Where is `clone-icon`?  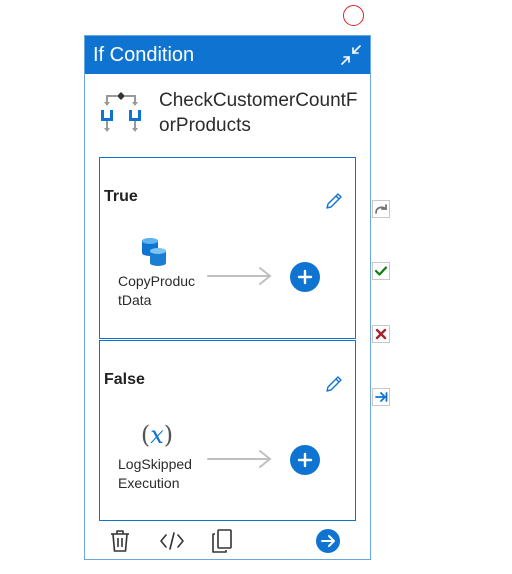
clone-icon is located at coordinates (222, 541).